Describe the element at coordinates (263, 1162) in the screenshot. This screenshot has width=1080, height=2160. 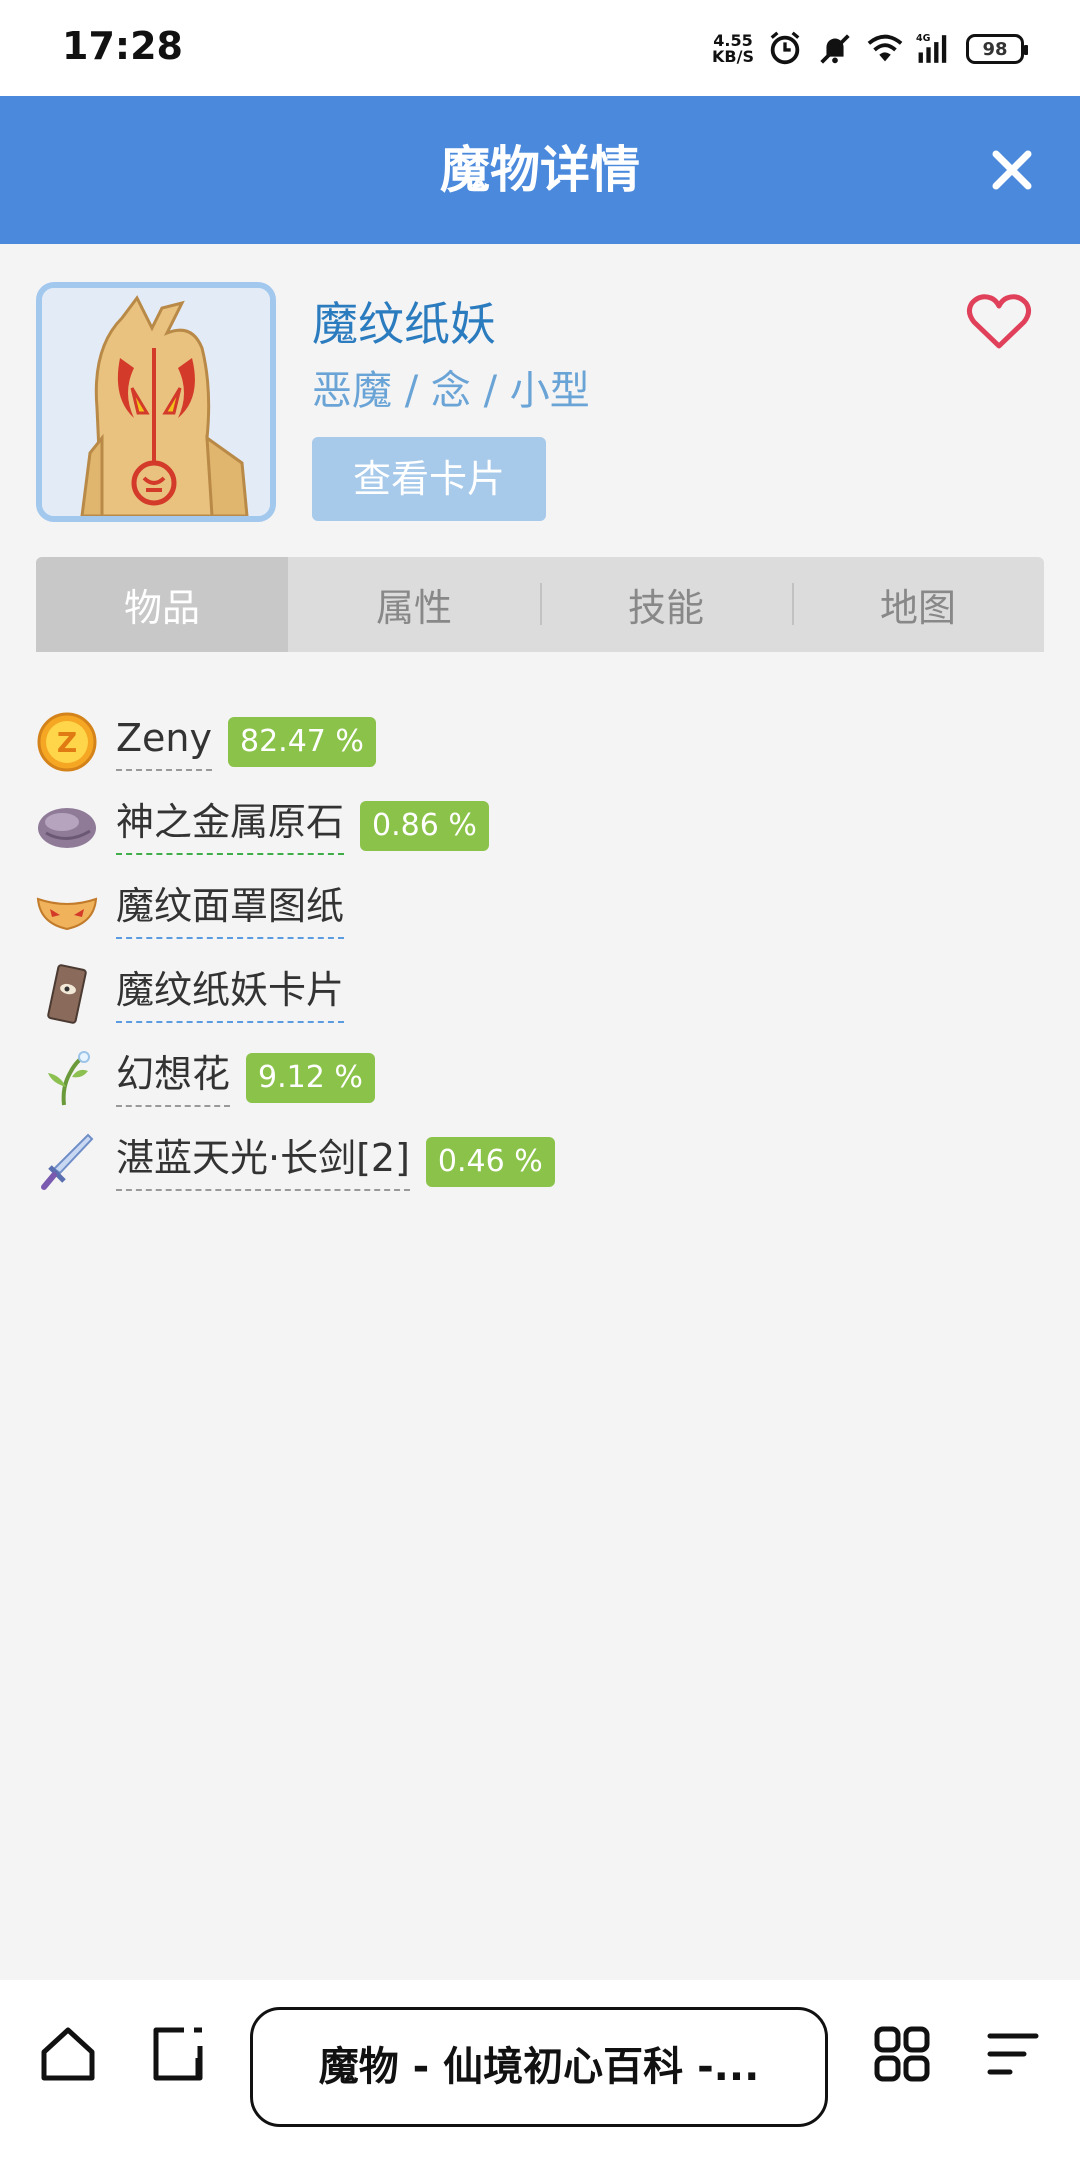
I see `item-name-link: 湛蓝天光·长剑[2]` at that location.